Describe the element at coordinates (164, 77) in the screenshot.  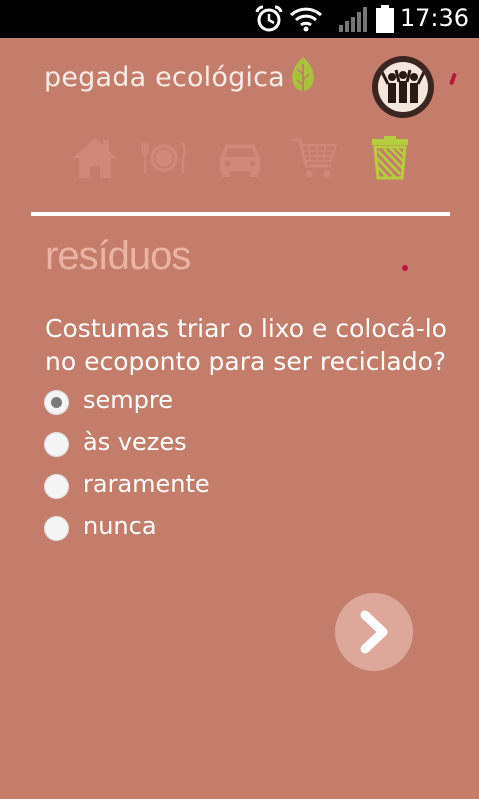
I see `app-name: pegada ecológica` at that location.